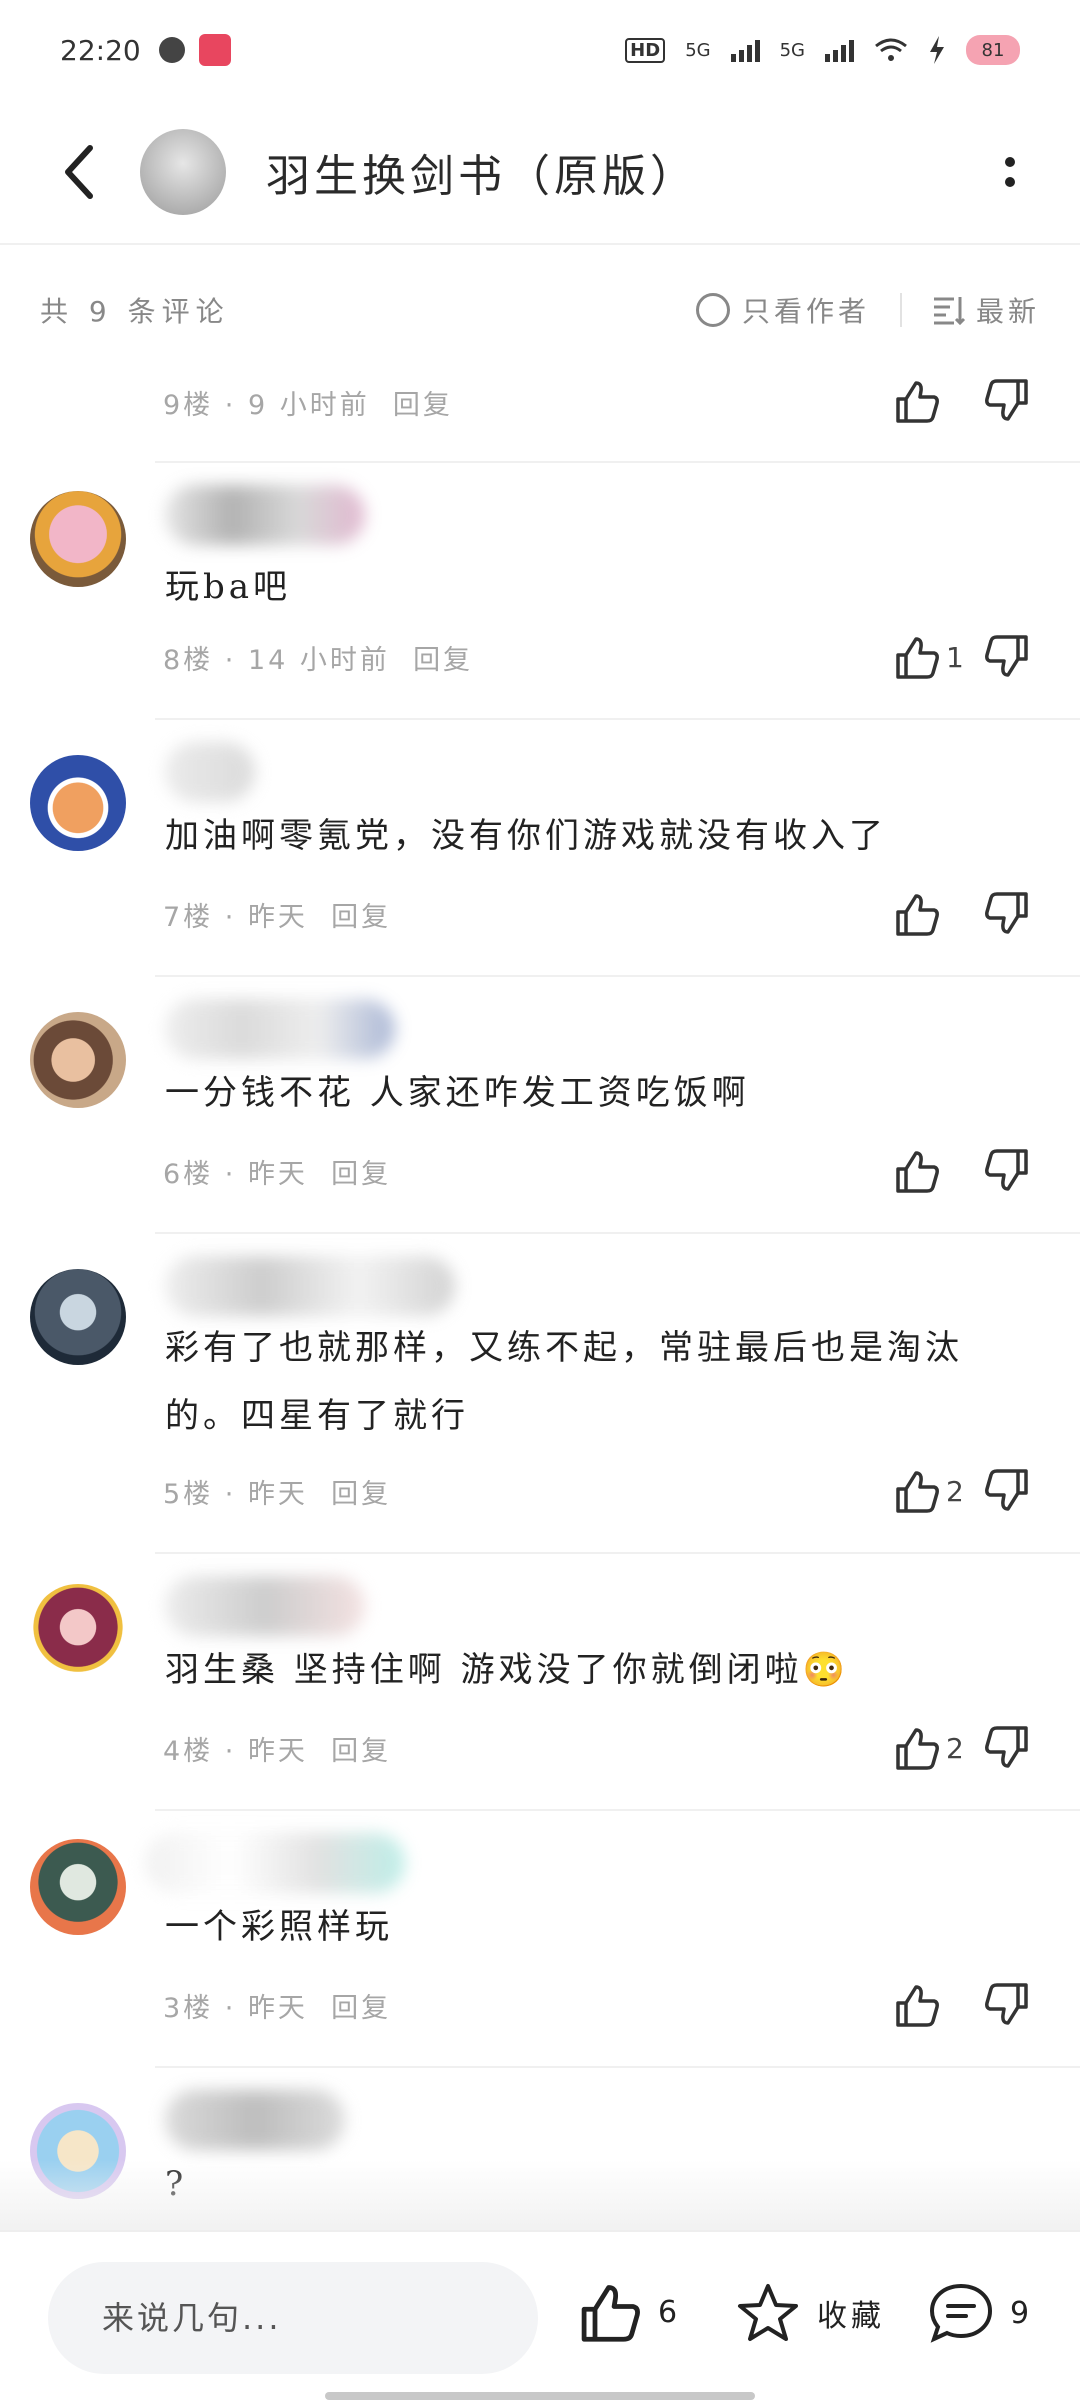 The height and width of the screenshot is (2408, 1080). What do you see at coordinates (308, 405) in the screenshot?
I see `comment-time: 9 小时前` at bounding box center [308, 405].